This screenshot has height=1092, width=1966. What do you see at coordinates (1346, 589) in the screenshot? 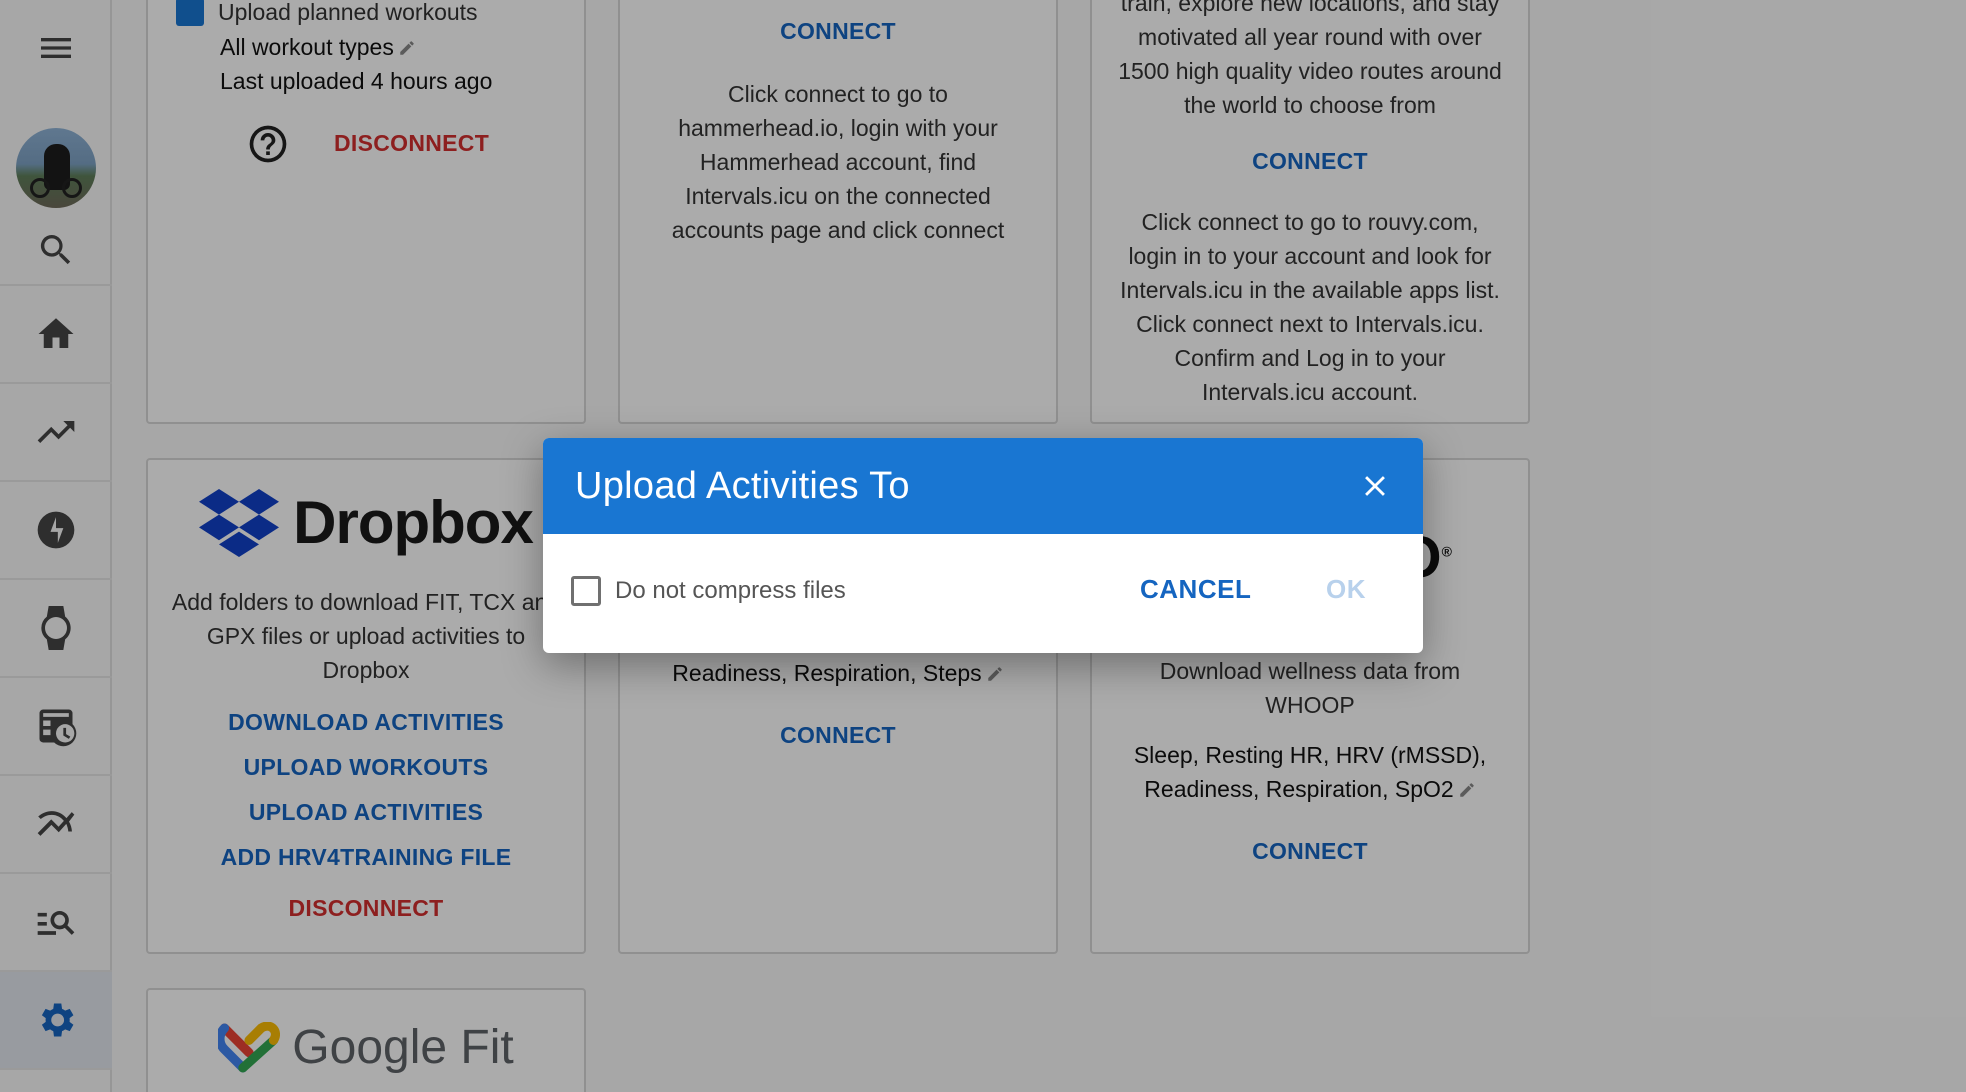
I see `ok-button: OK` at bounding box center [1346, 589].